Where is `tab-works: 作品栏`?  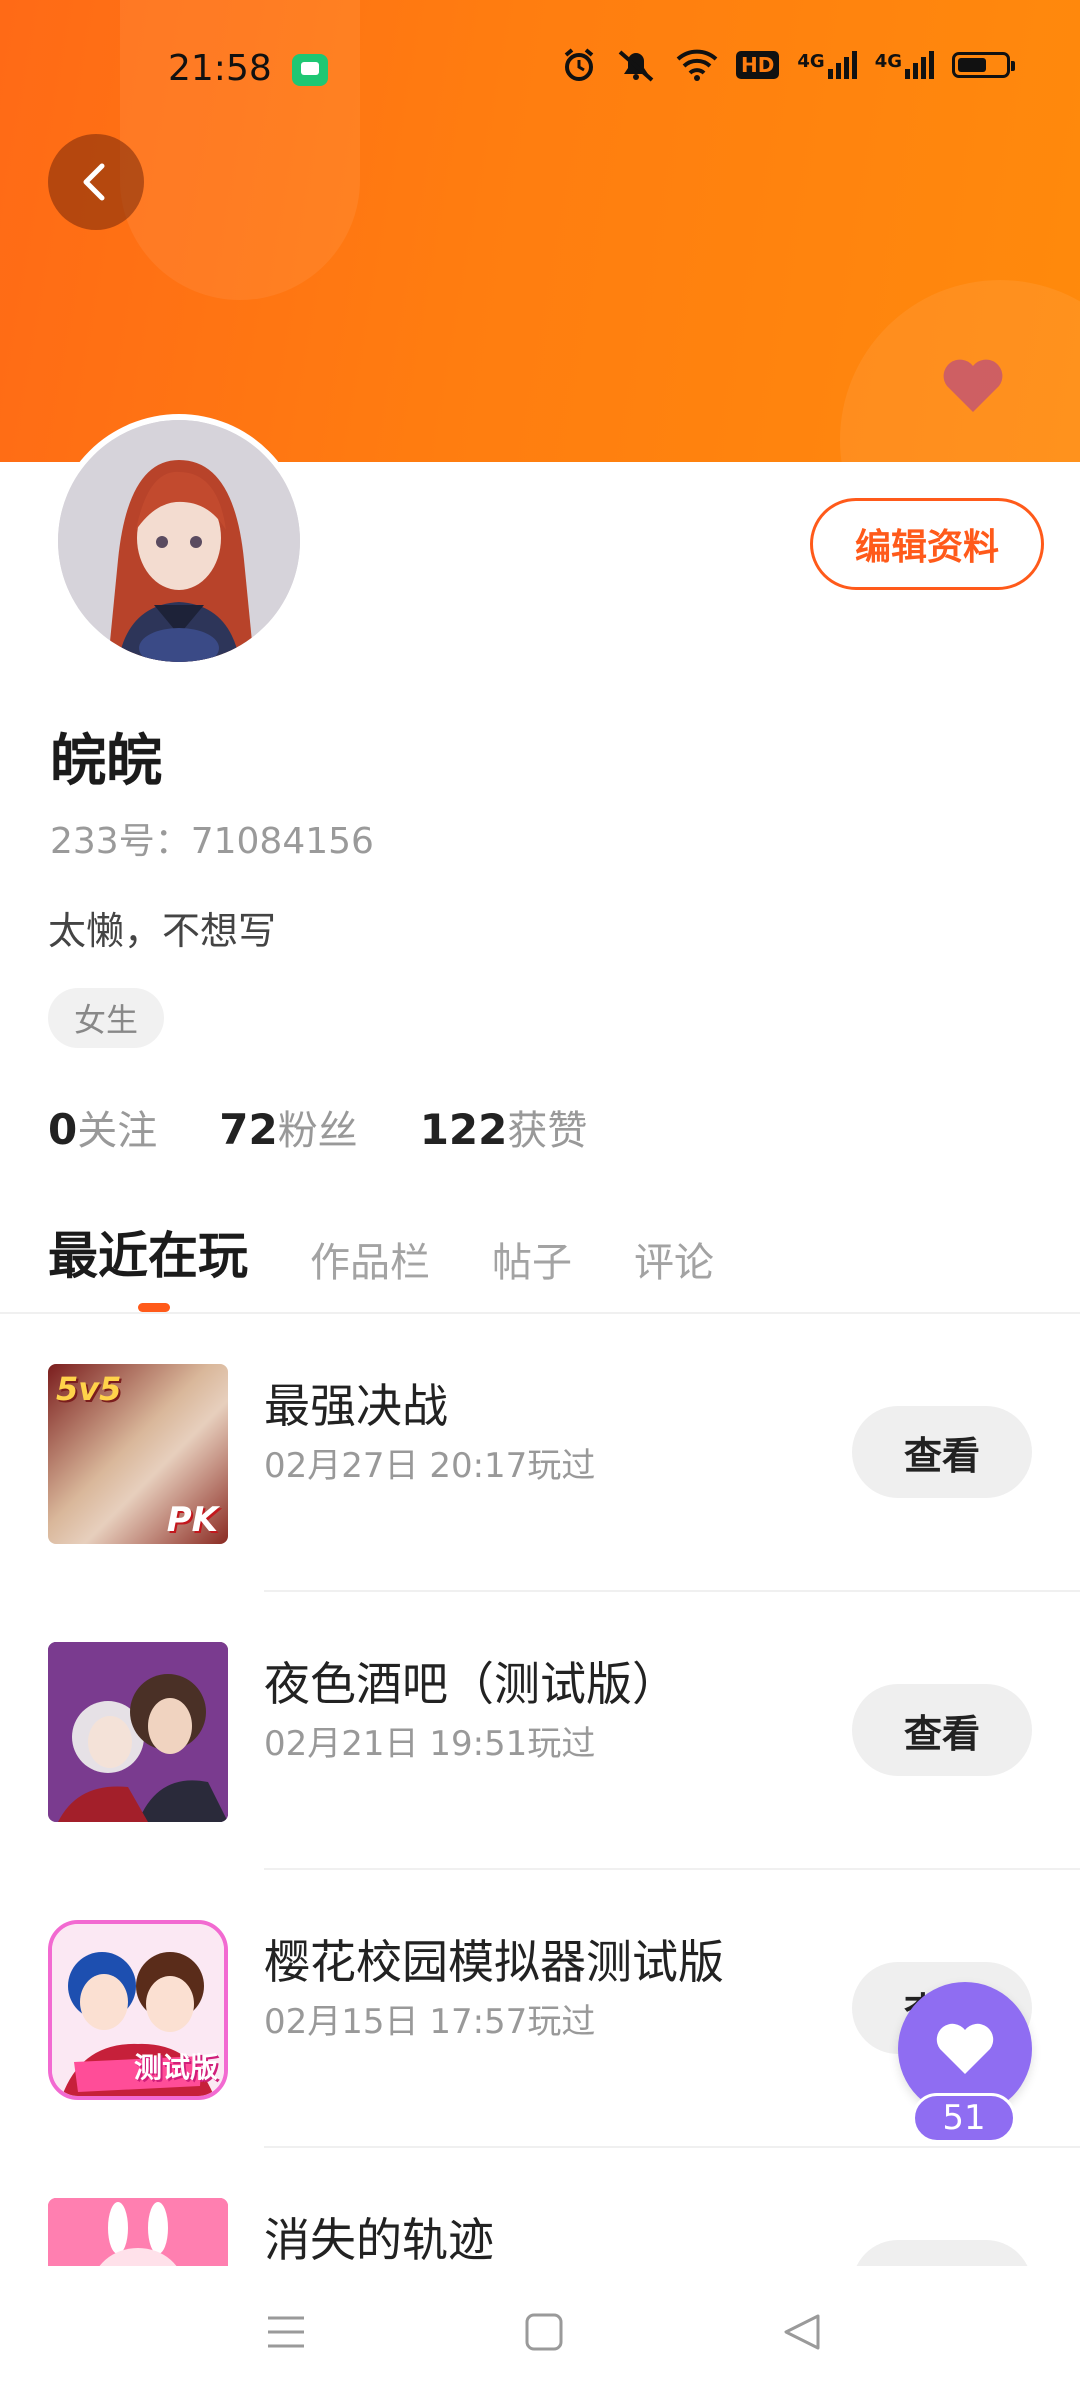
tab-works: 作品栏 is located at coordinates (370, 1259).